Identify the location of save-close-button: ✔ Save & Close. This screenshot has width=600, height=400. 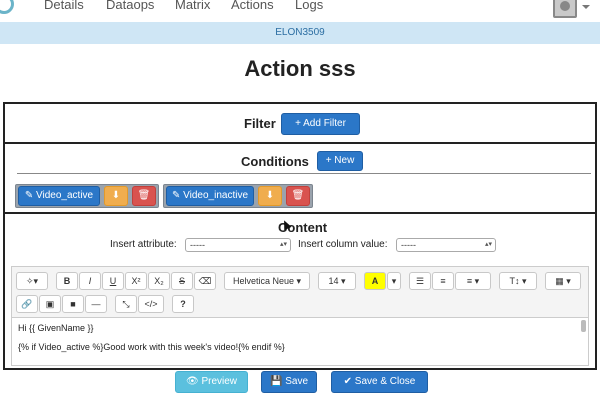
(379, 382).